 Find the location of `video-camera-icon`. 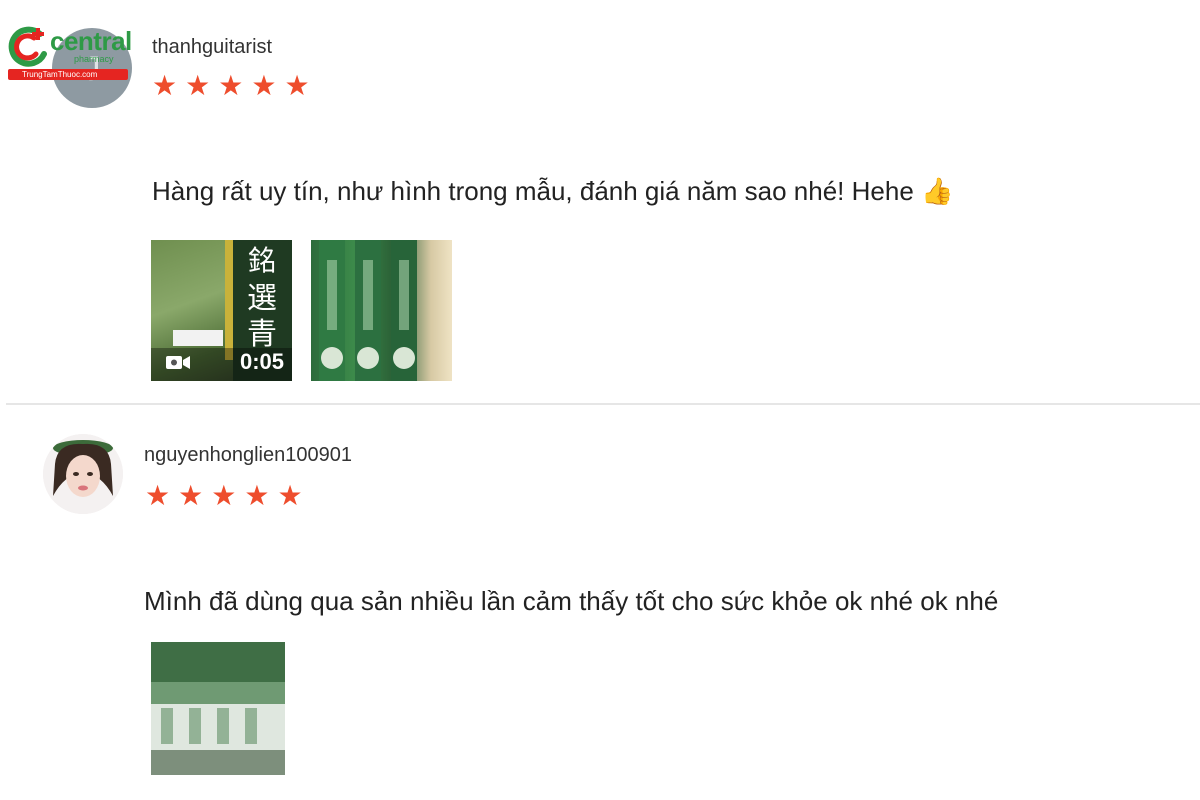

video-camera-icon is located at coordinates (178, 362).